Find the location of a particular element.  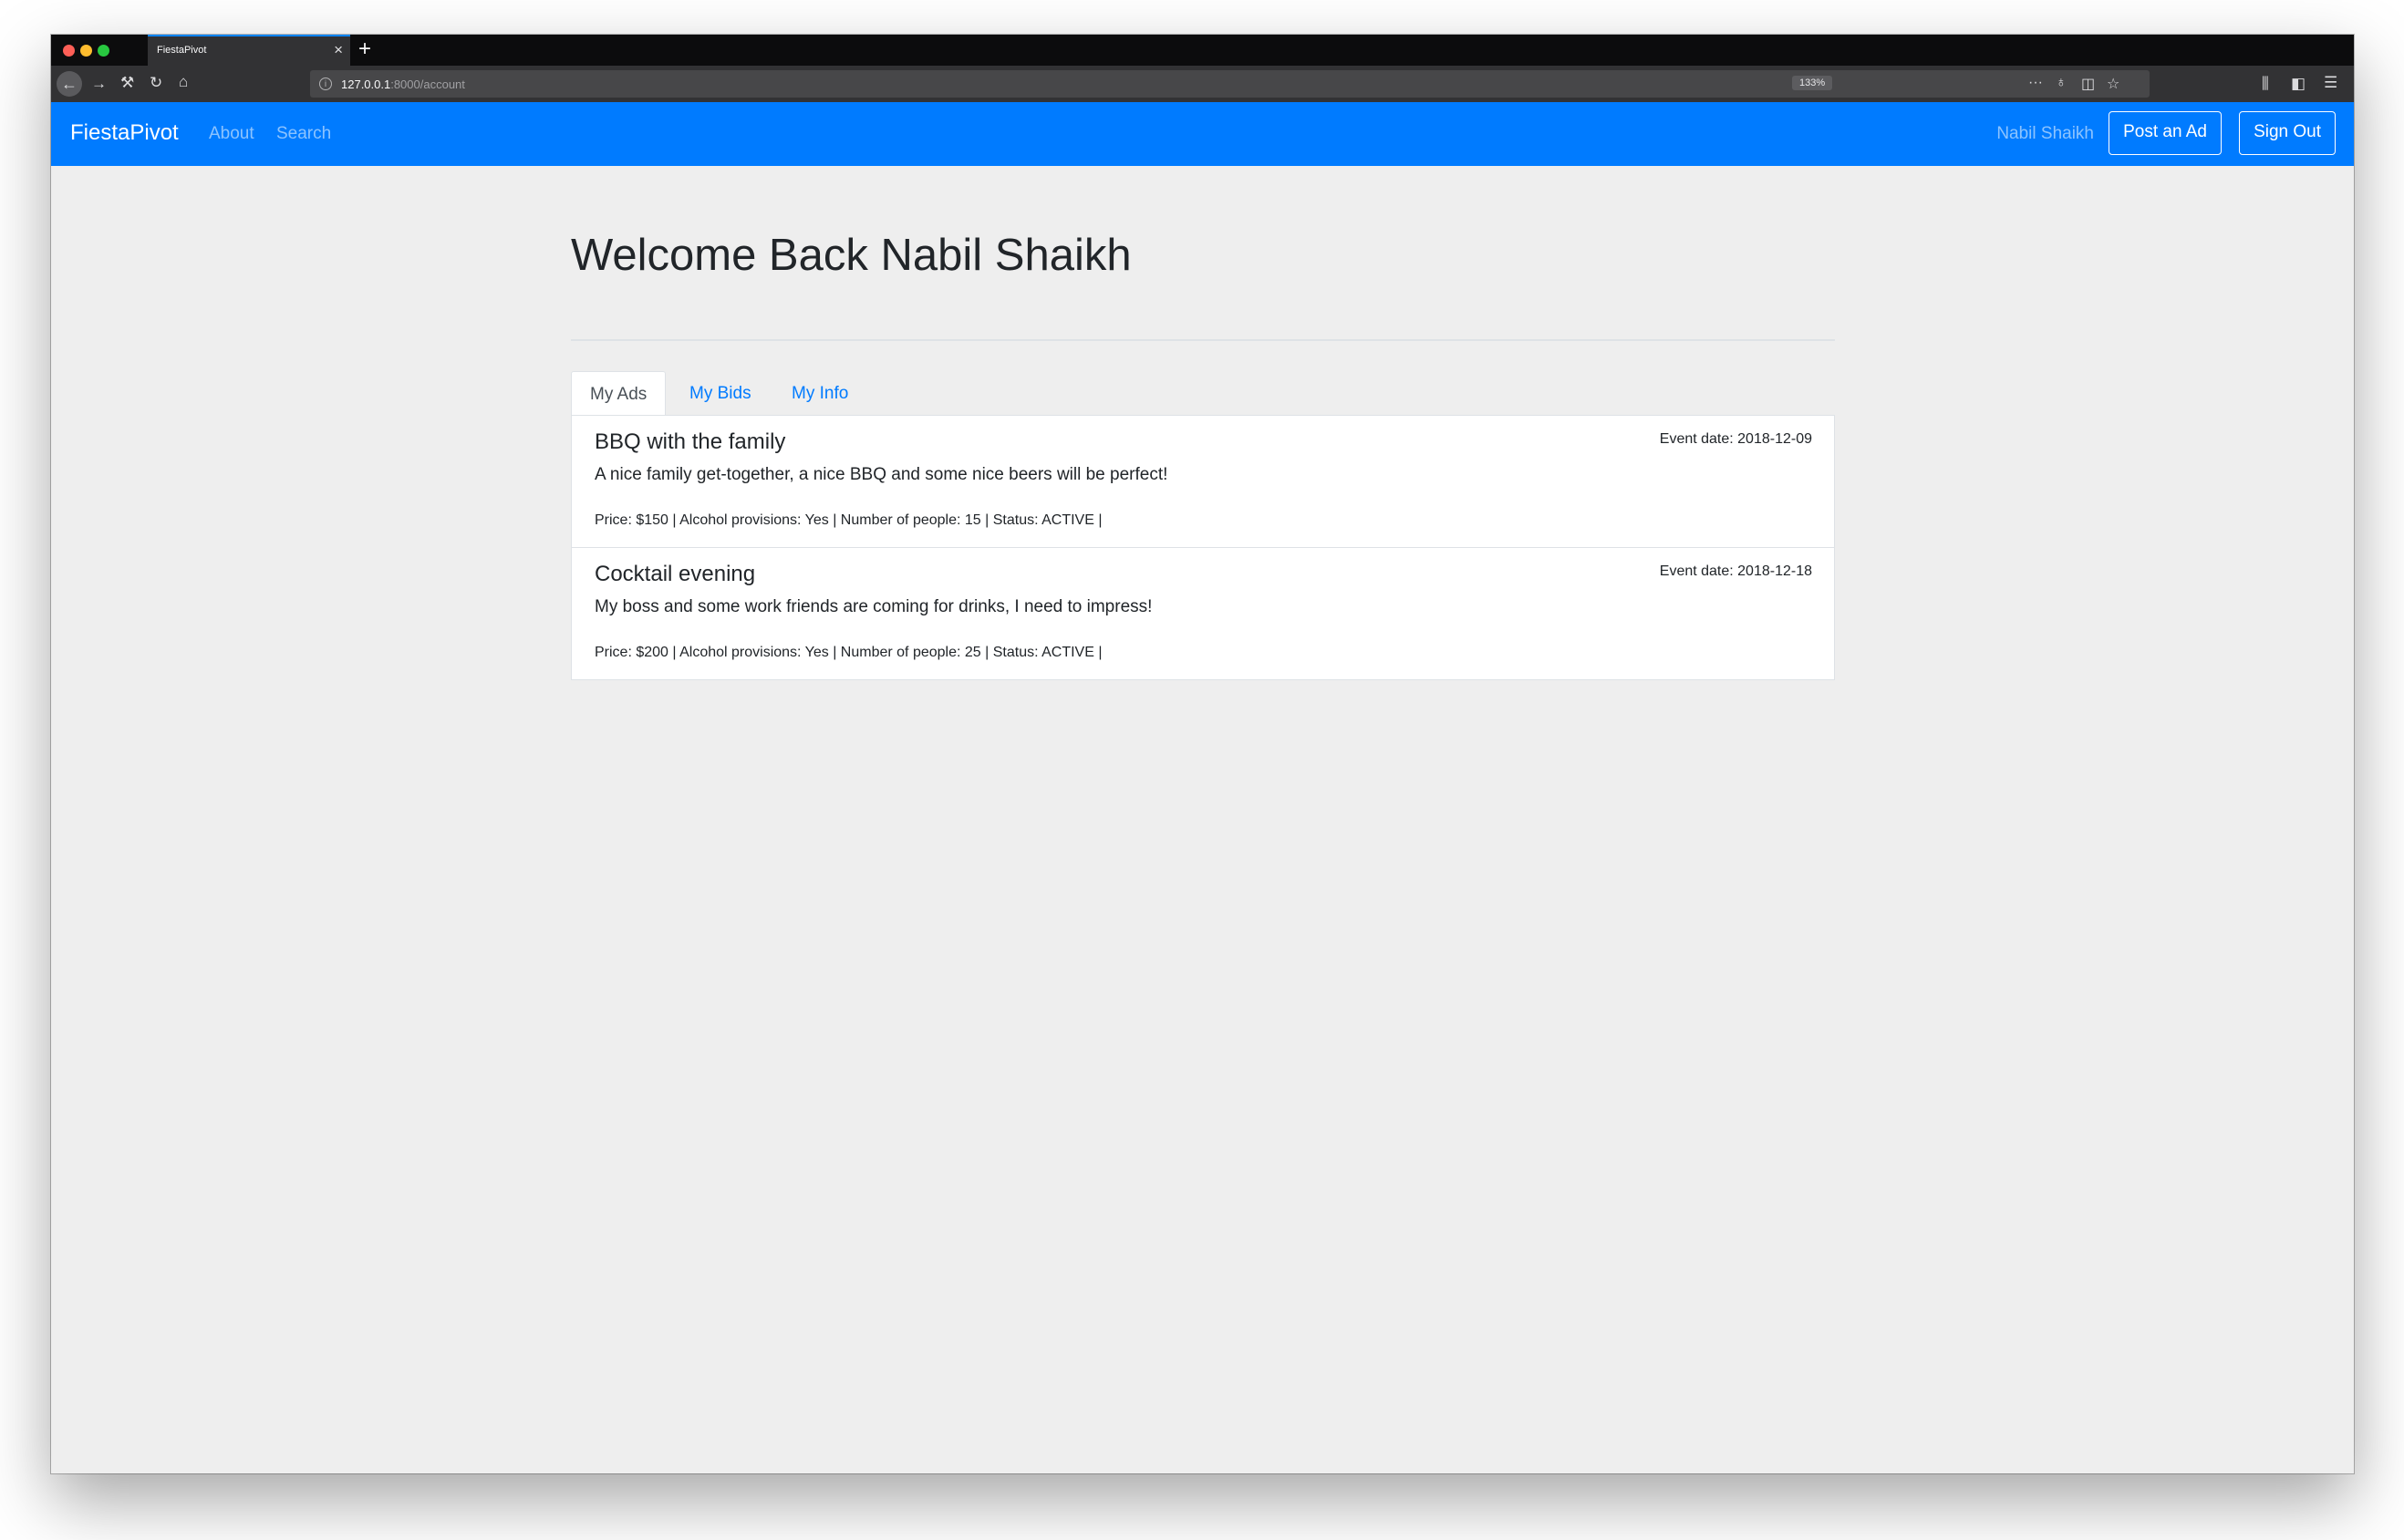

tab-strip: FiestaPivot × + is located at coordinates (1202, 50).